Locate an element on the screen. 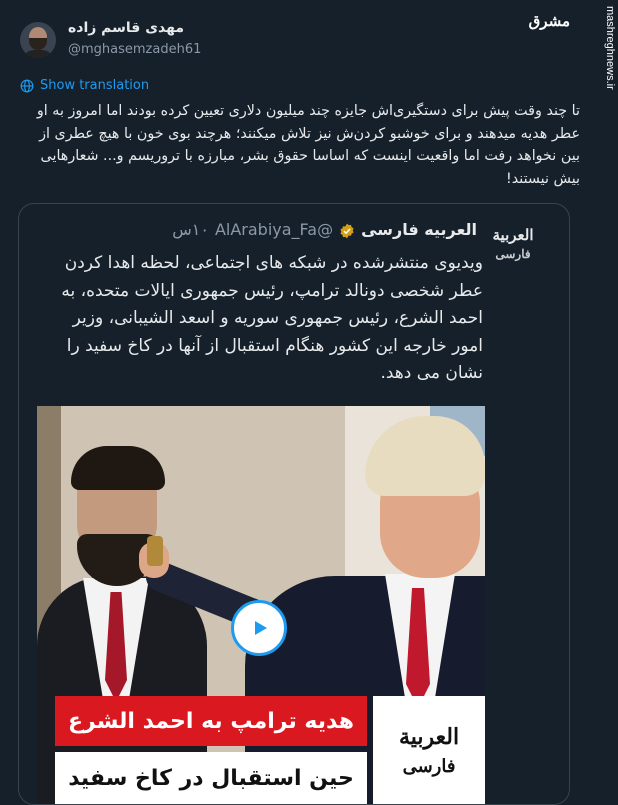 The width and height of the screenshot is (618, 805). quoted-author-handle: @AlArabiya_Fa is located at coordinates (274, 229).